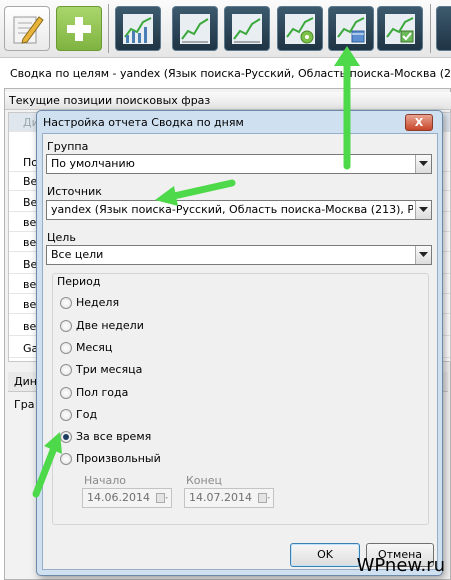 This screenshot has width=451, height=580. Describe the element at coordinates (61, 237) in the screenshot. I see `goal-label: Цель` at that location.